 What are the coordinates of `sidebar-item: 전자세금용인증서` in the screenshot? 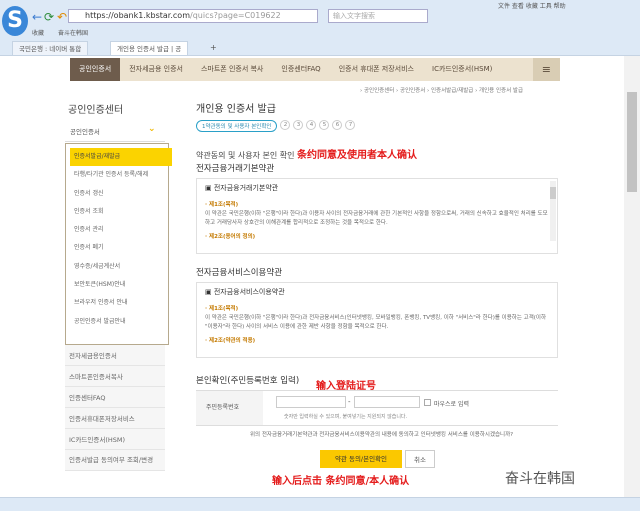 It's located at (115, 355).